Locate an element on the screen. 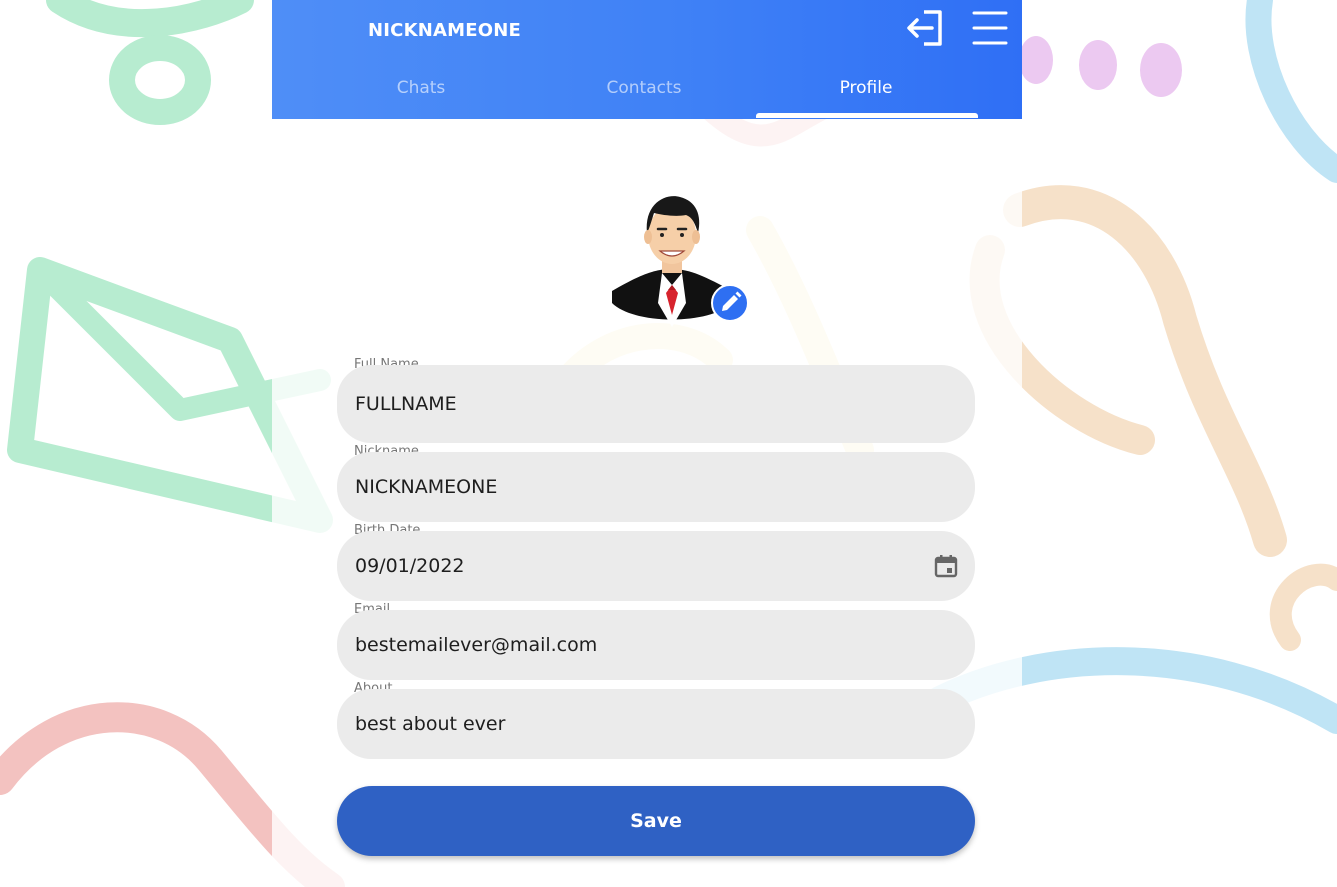 This screenshot has height=887, width=1337. edit-avatar-button is located at coordinates (730, 303).